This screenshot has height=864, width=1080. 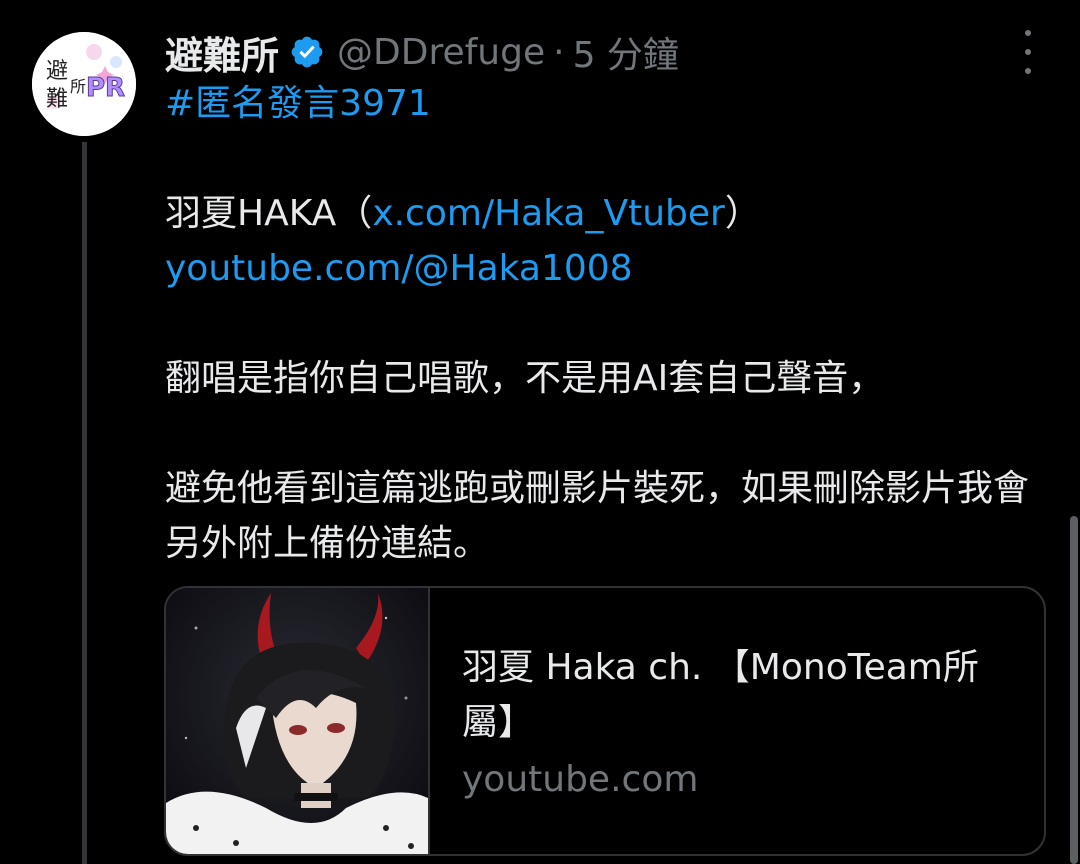 I want to click on scrollbar, so click(x=1074, y=690).